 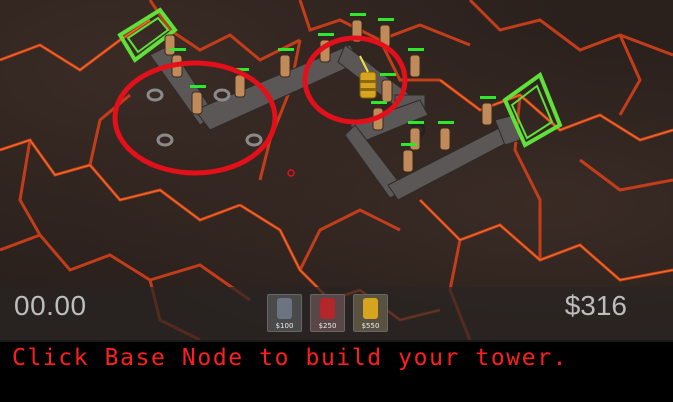 What do you see at coordinates (291, 173) in the screenshot?
I see `cursor-marker` at bounding box center [291, 173].